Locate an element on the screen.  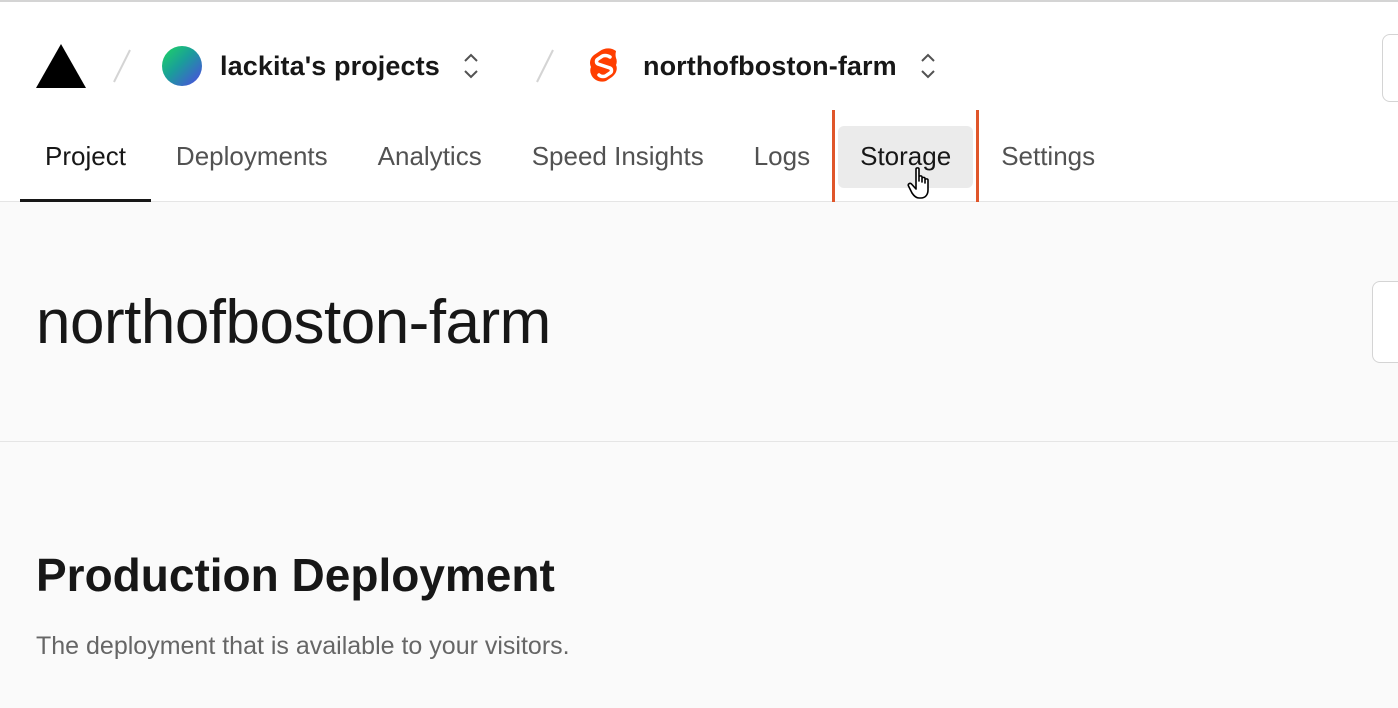
project-switcher: northofboston-farm is located at coordinates (760, 66).